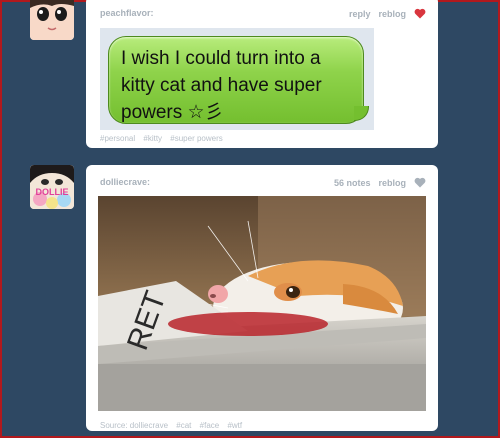 This screenshot has width=500, height=438. What do you see at coordinates (352, 183) in the screenshot?
I see `notes-count: 56 notes` at bounding box center [352, 183].